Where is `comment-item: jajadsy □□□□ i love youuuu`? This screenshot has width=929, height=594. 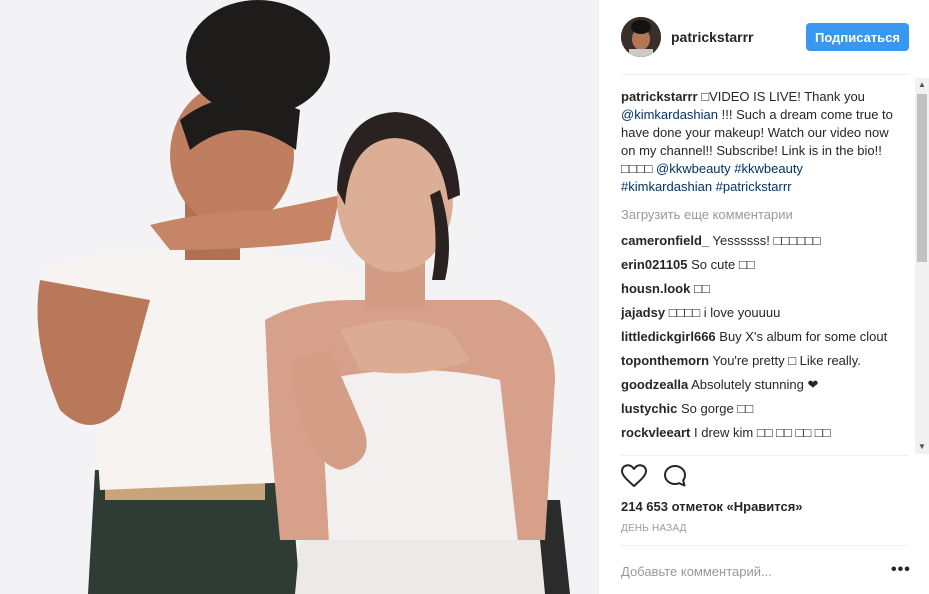
comment-item: jajadsy □□□□ i love youuuu is located at coordinates (759, 313).